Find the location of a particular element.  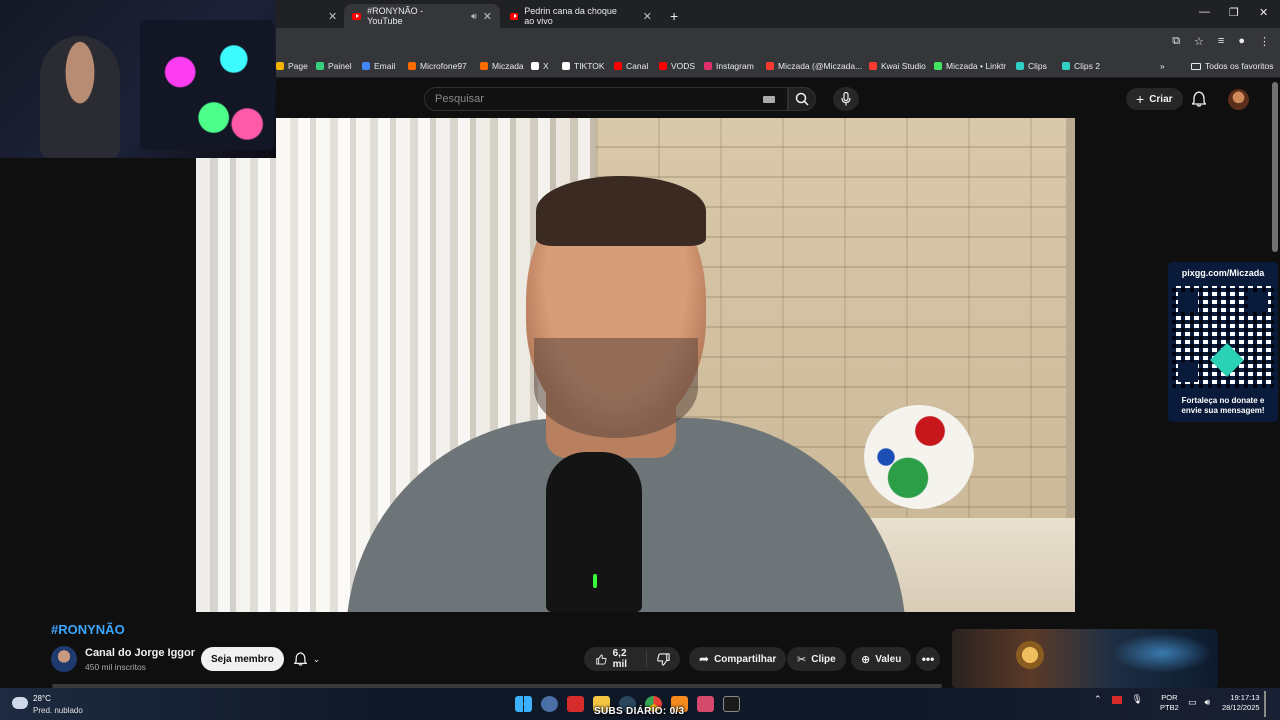

voice-search-button is located at coordinates (846, 99).